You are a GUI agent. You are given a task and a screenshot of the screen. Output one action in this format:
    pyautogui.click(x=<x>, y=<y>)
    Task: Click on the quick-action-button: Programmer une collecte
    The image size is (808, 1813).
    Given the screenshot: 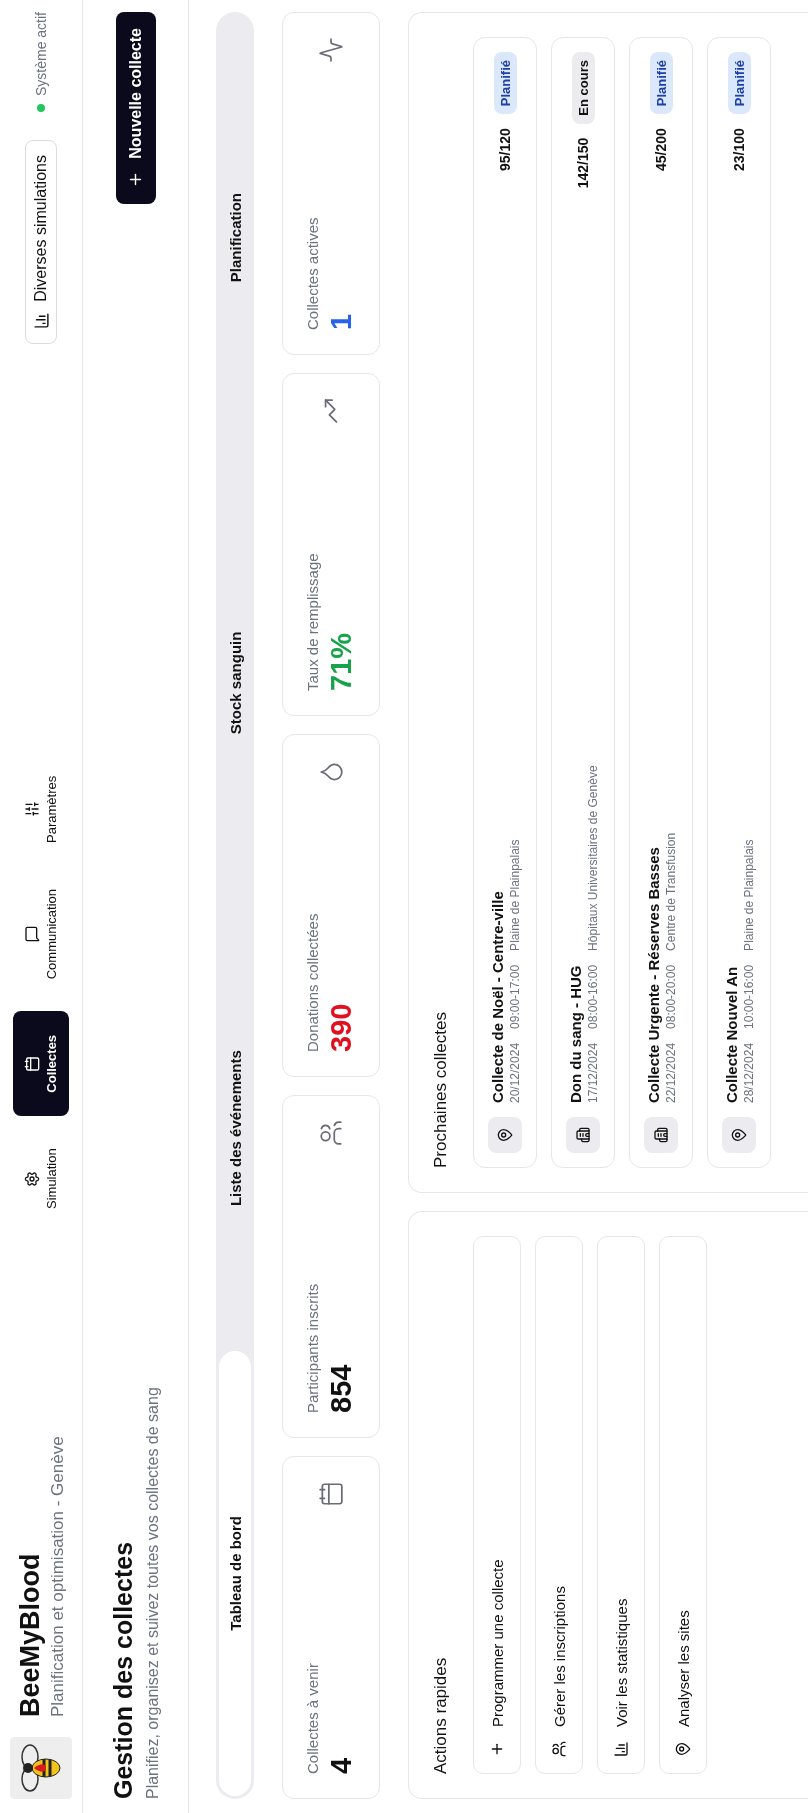 What is the action you would take?
    pyautogui.click(x=497, y=1505)
    